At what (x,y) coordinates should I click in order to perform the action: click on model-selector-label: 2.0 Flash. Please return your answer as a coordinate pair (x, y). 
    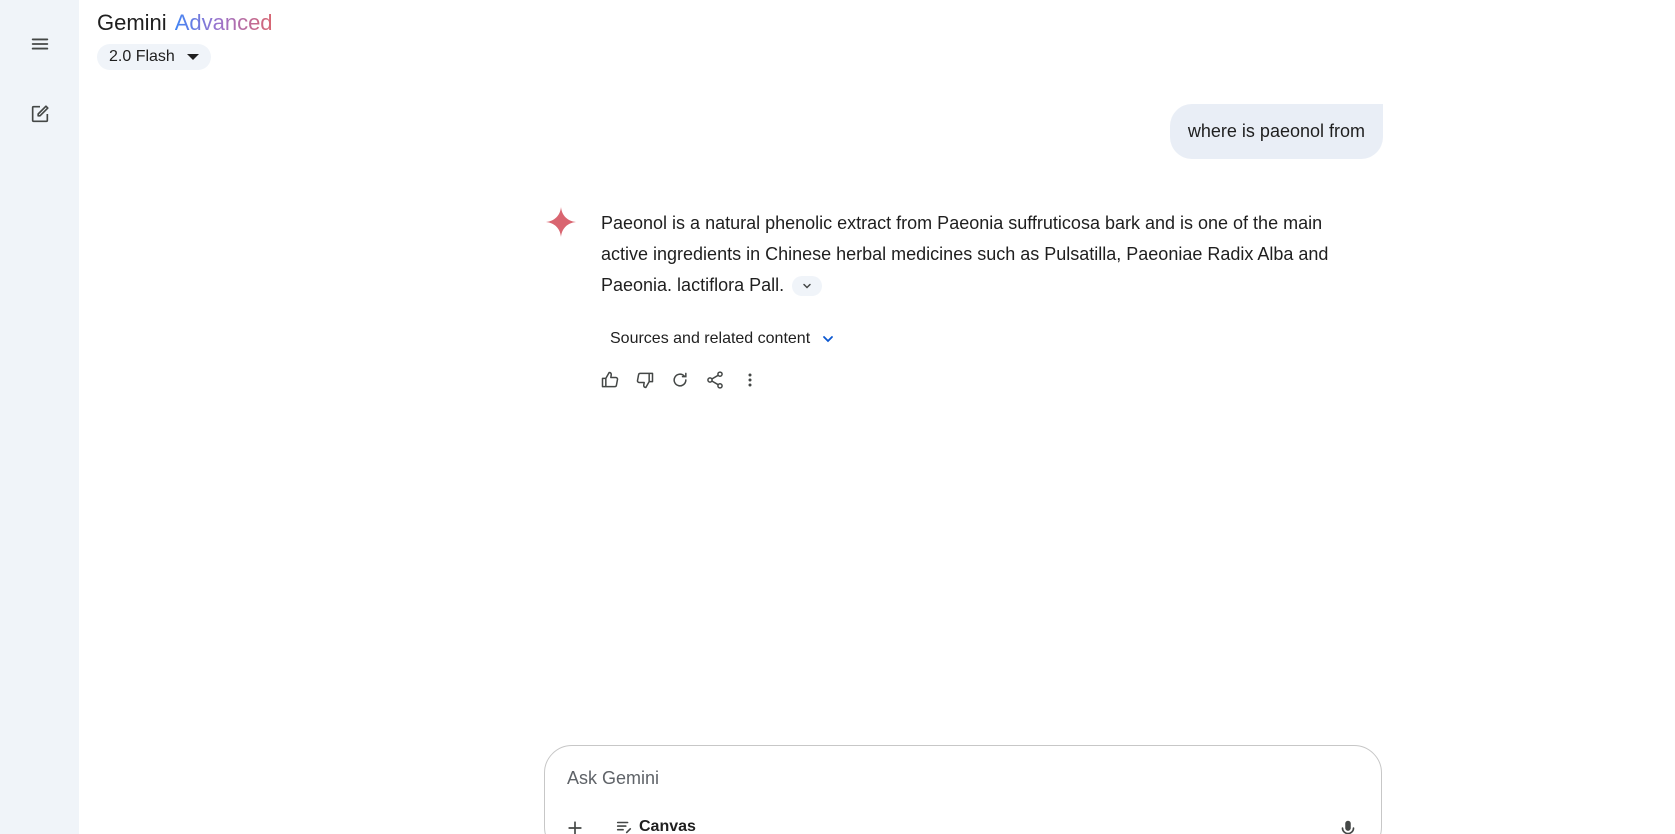
    Looking at the image, I should click on (142, 56).